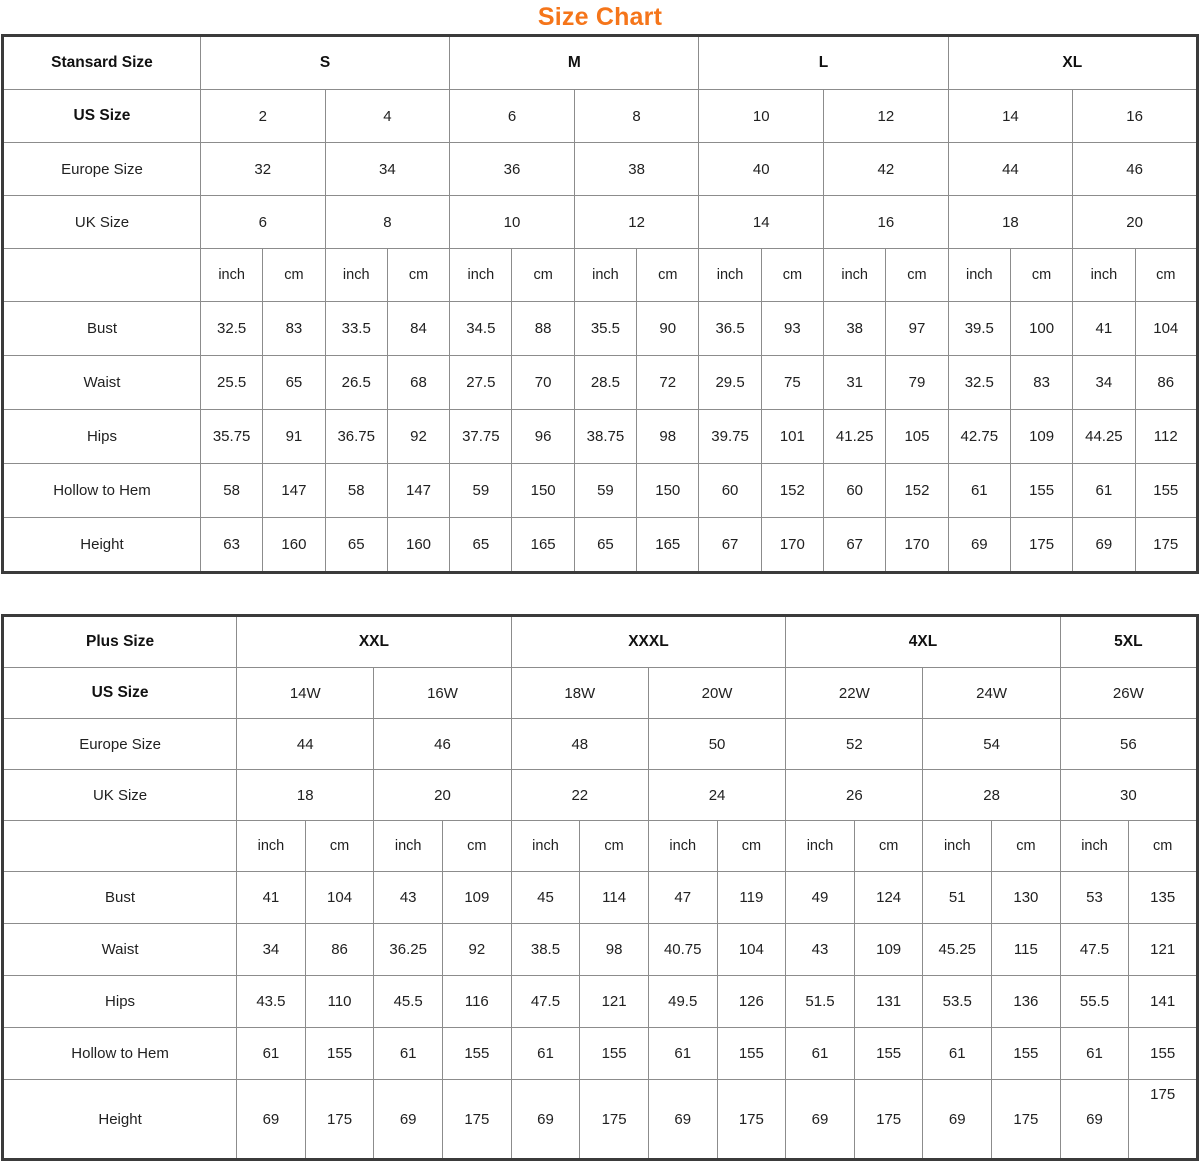  I want to click on cell-height: 69, so click(408, 1119).